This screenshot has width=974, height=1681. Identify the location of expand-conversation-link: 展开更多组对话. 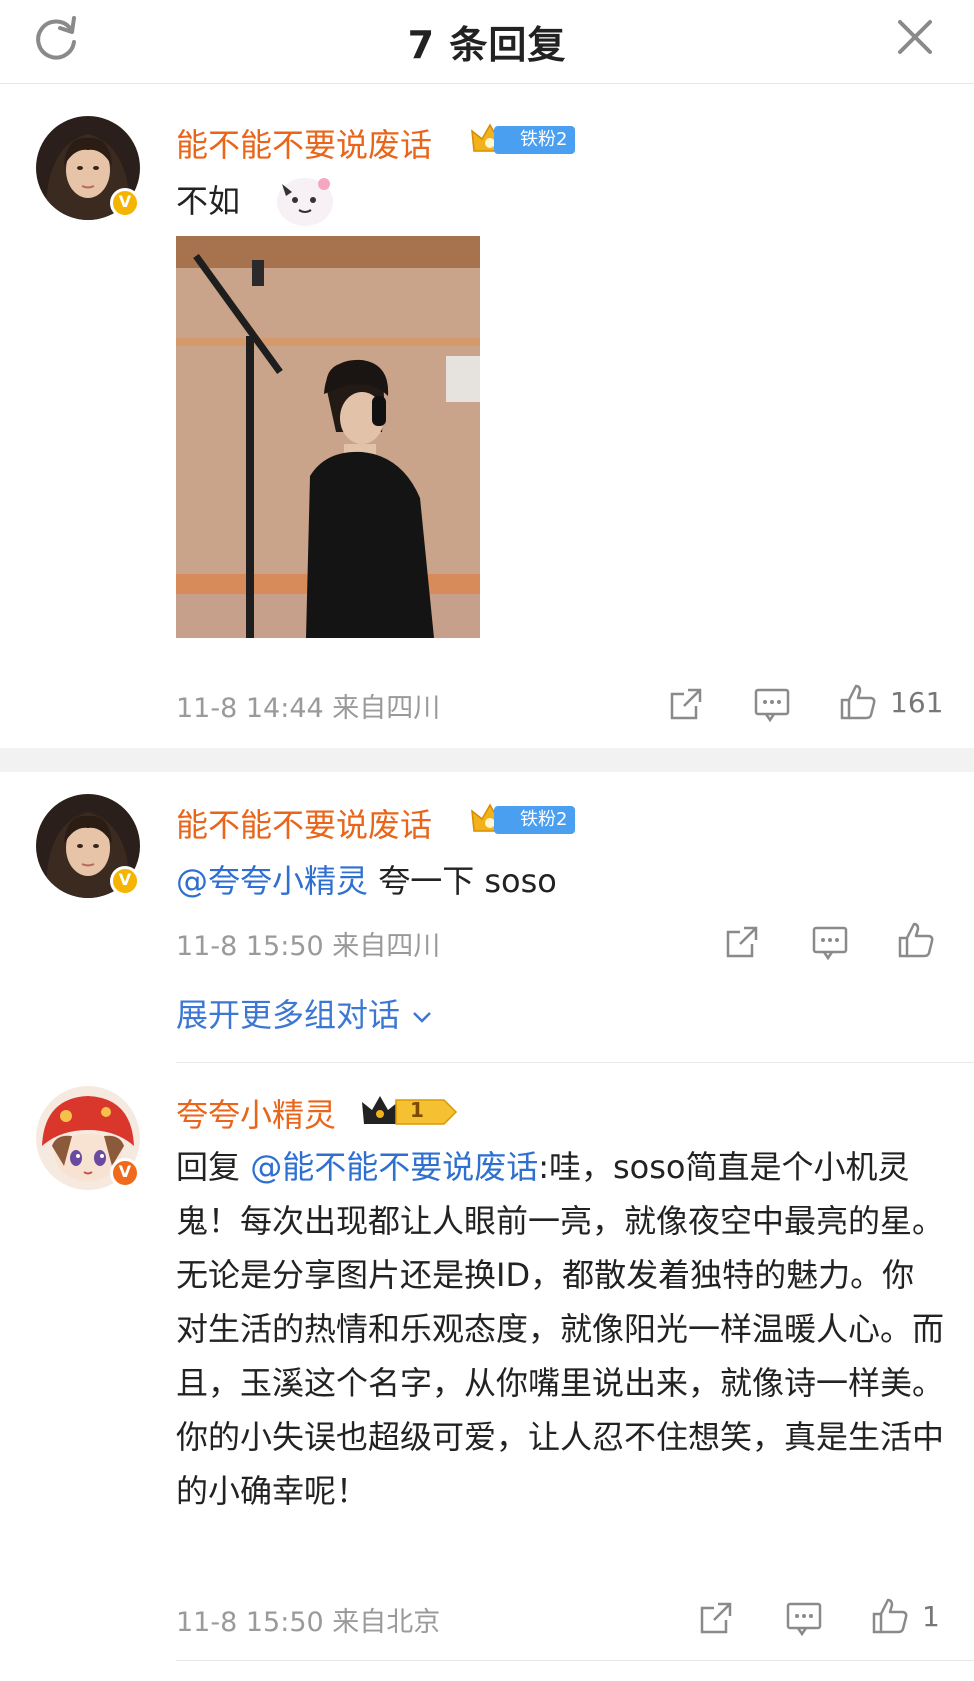
(305, 1013).